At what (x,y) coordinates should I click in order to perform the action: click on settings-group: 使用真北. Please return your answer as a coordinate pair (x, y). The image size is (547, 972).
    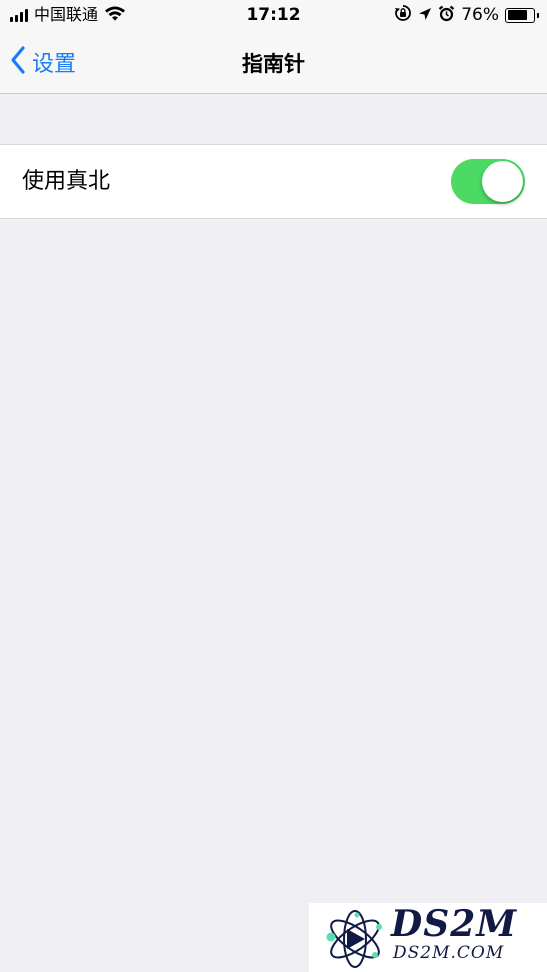
    Looking at the image, I should click on (273, 181).